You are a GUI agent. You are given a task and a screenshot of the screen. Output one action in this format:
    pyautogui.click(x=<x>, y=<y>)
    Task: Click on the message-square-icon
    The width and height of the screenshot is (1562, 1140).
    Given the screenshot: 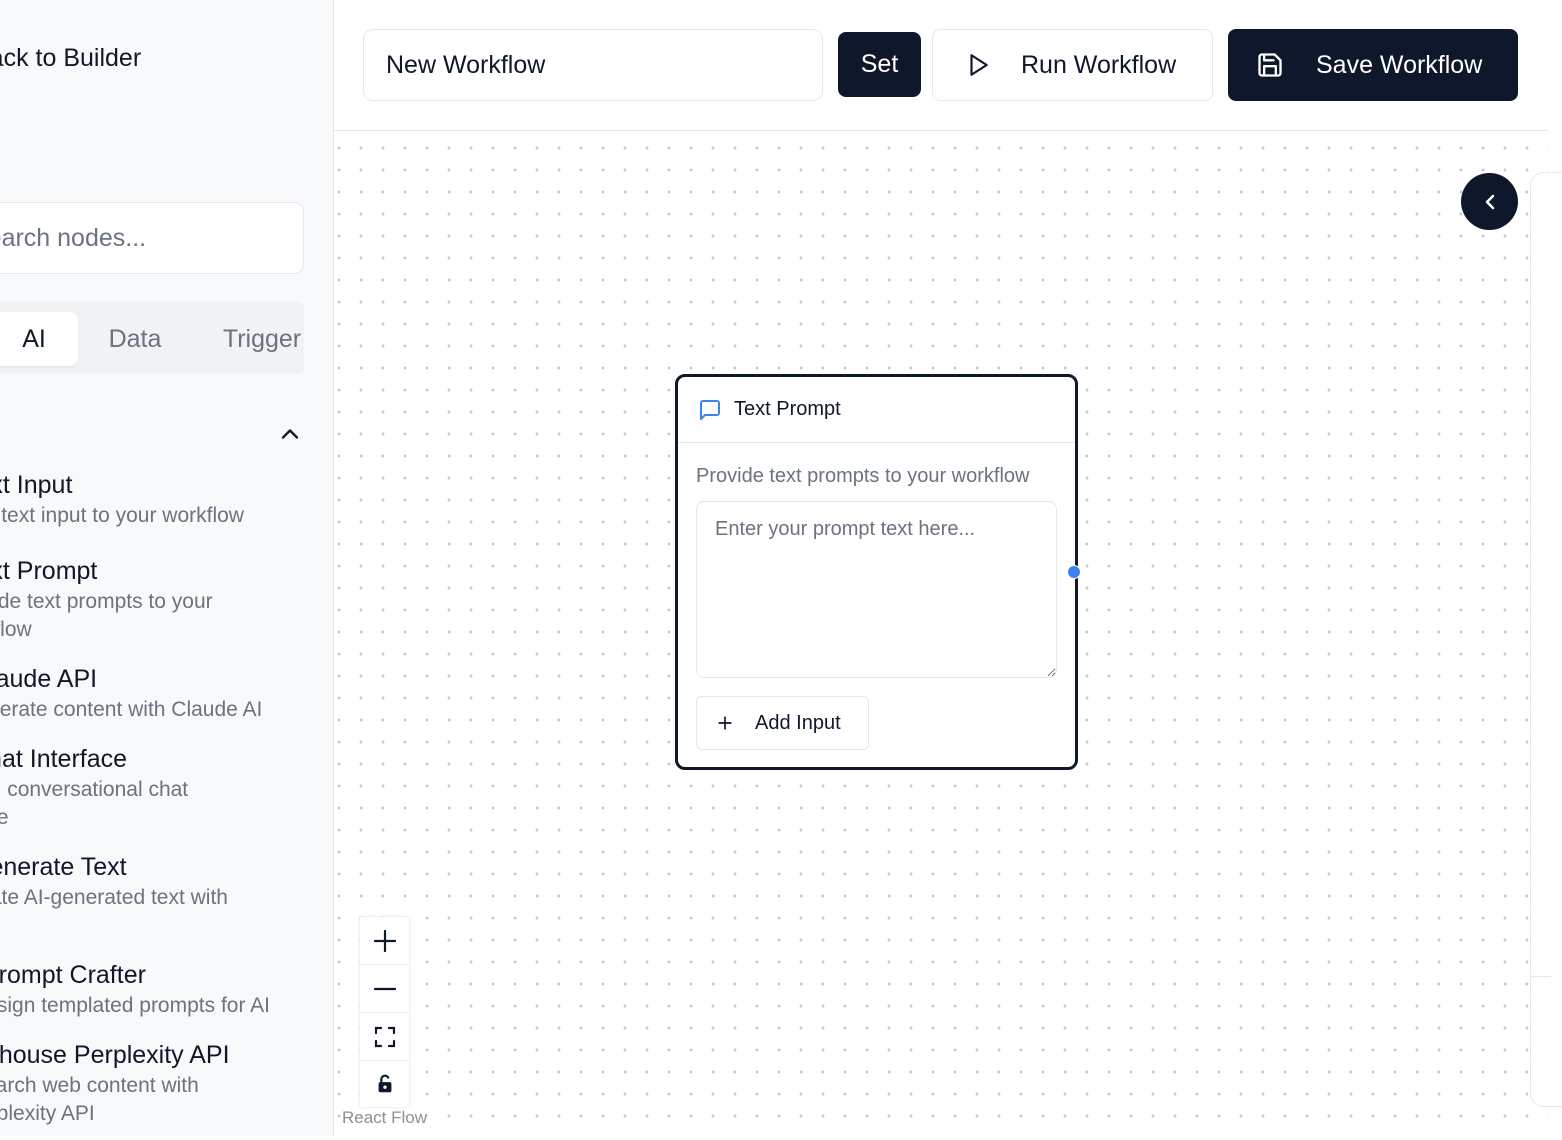 What is the action you would take?
    pyautogui.click(x=710, y=409)
    